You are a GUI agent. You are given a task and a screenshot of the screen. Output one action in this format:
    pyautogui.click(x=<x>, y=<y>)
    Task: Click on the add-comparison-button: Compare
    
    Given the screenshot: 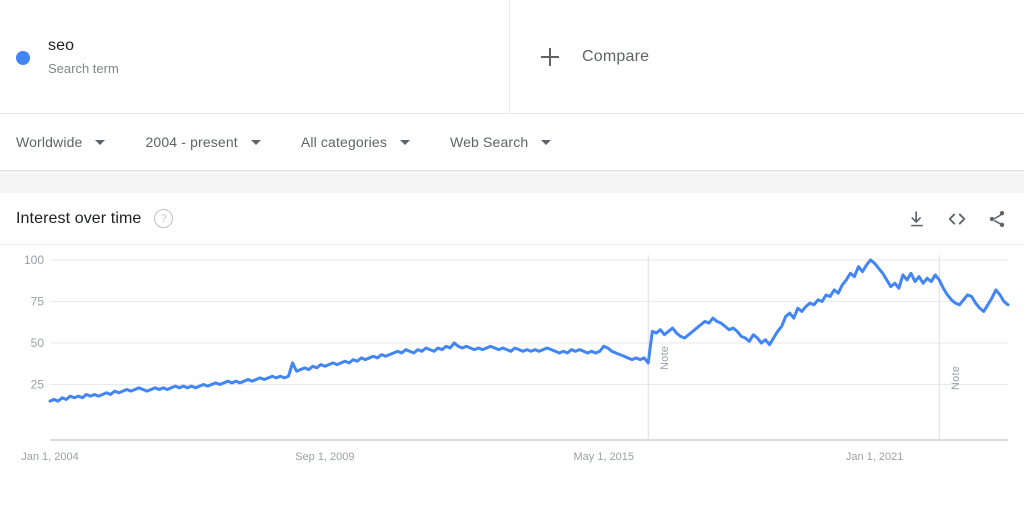 What is the action you would take?
    pyautogui.click(x=595, y=57)
    